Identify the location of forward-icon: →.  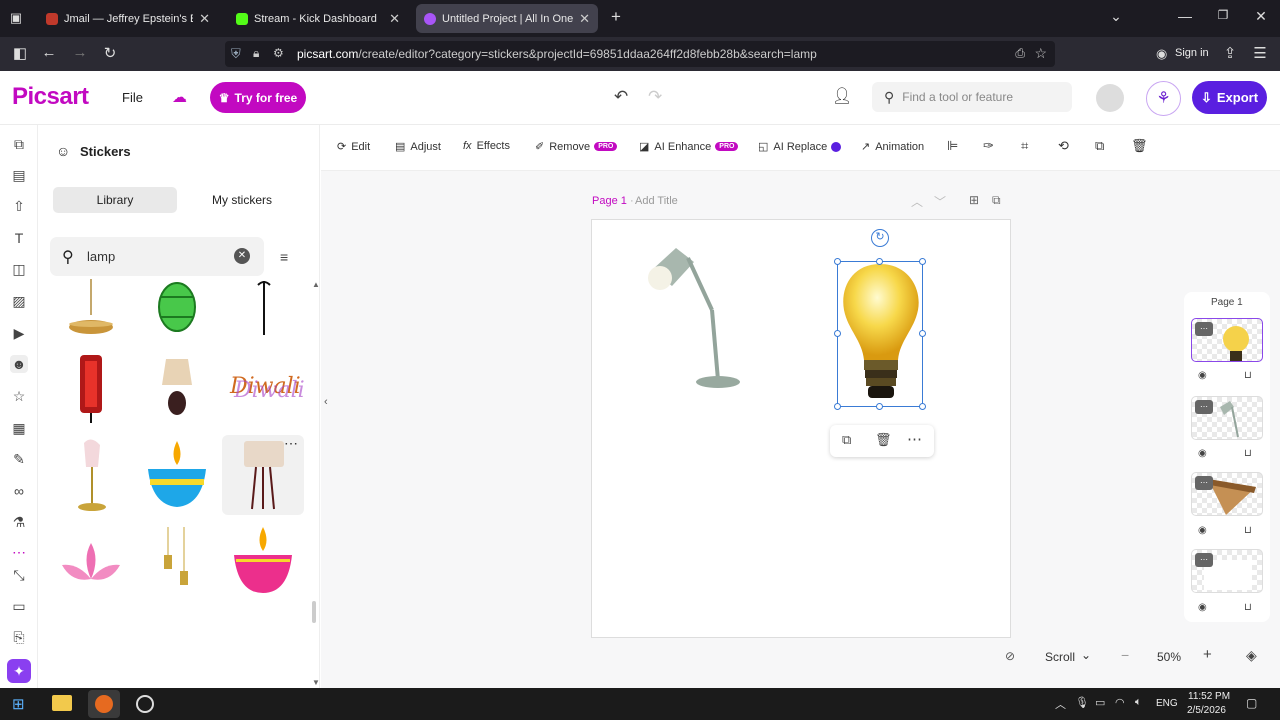
(80, 52).